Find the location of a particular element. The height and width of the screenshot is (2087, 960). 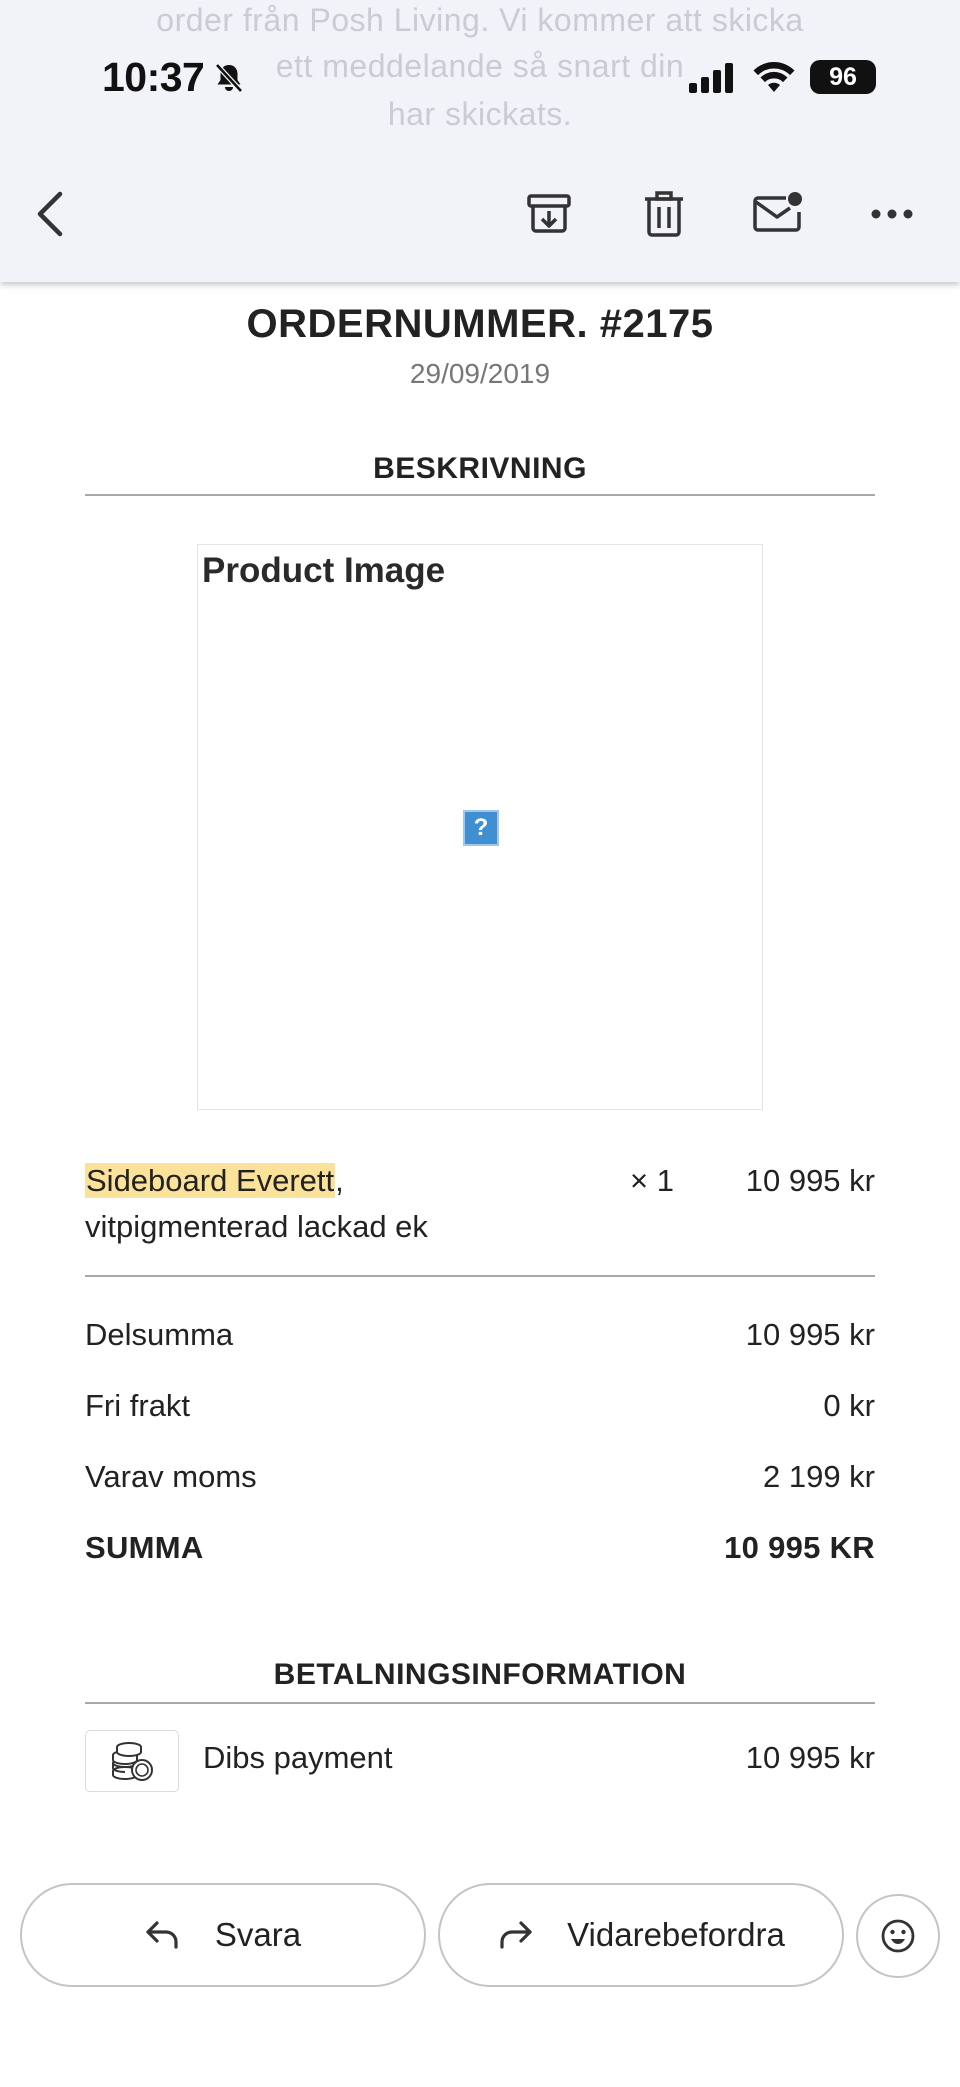

product-image-alt-text: Product Image is located at coordinates (324, 570).